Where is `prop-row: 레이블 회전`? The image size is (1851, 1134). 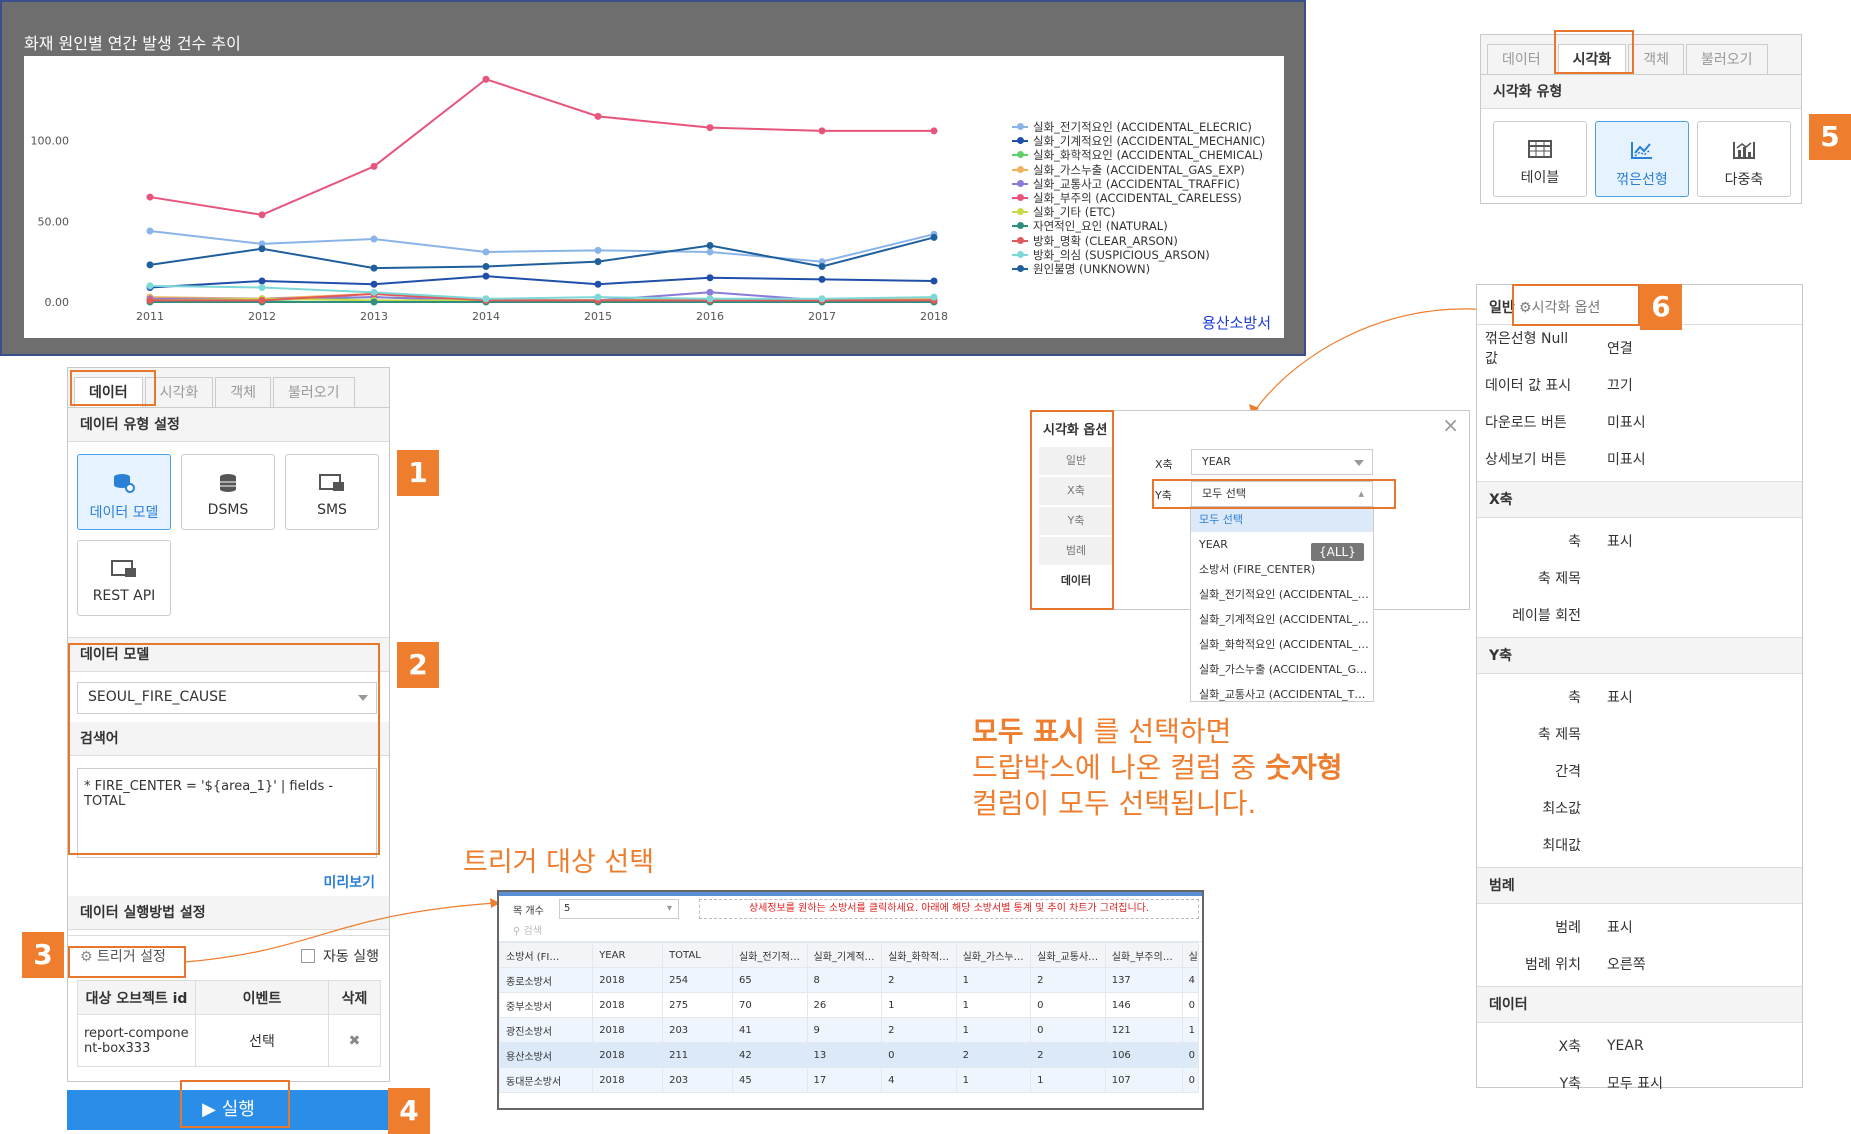
prop-row: 레이블 회전 is located at coordinates (1639, 614).